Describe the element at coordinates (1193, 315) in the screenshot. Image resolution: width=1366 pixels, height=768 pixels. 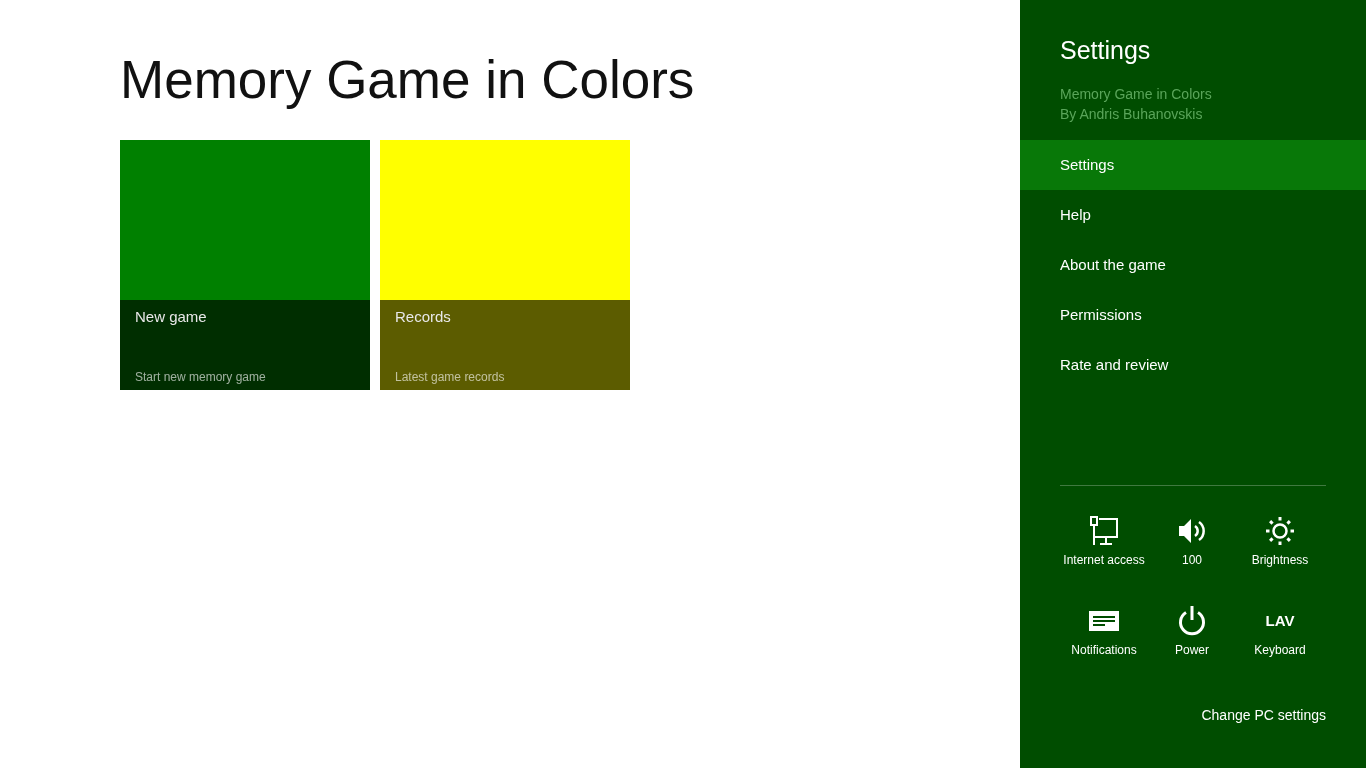
I see `menu-item: Permissions` at that location.